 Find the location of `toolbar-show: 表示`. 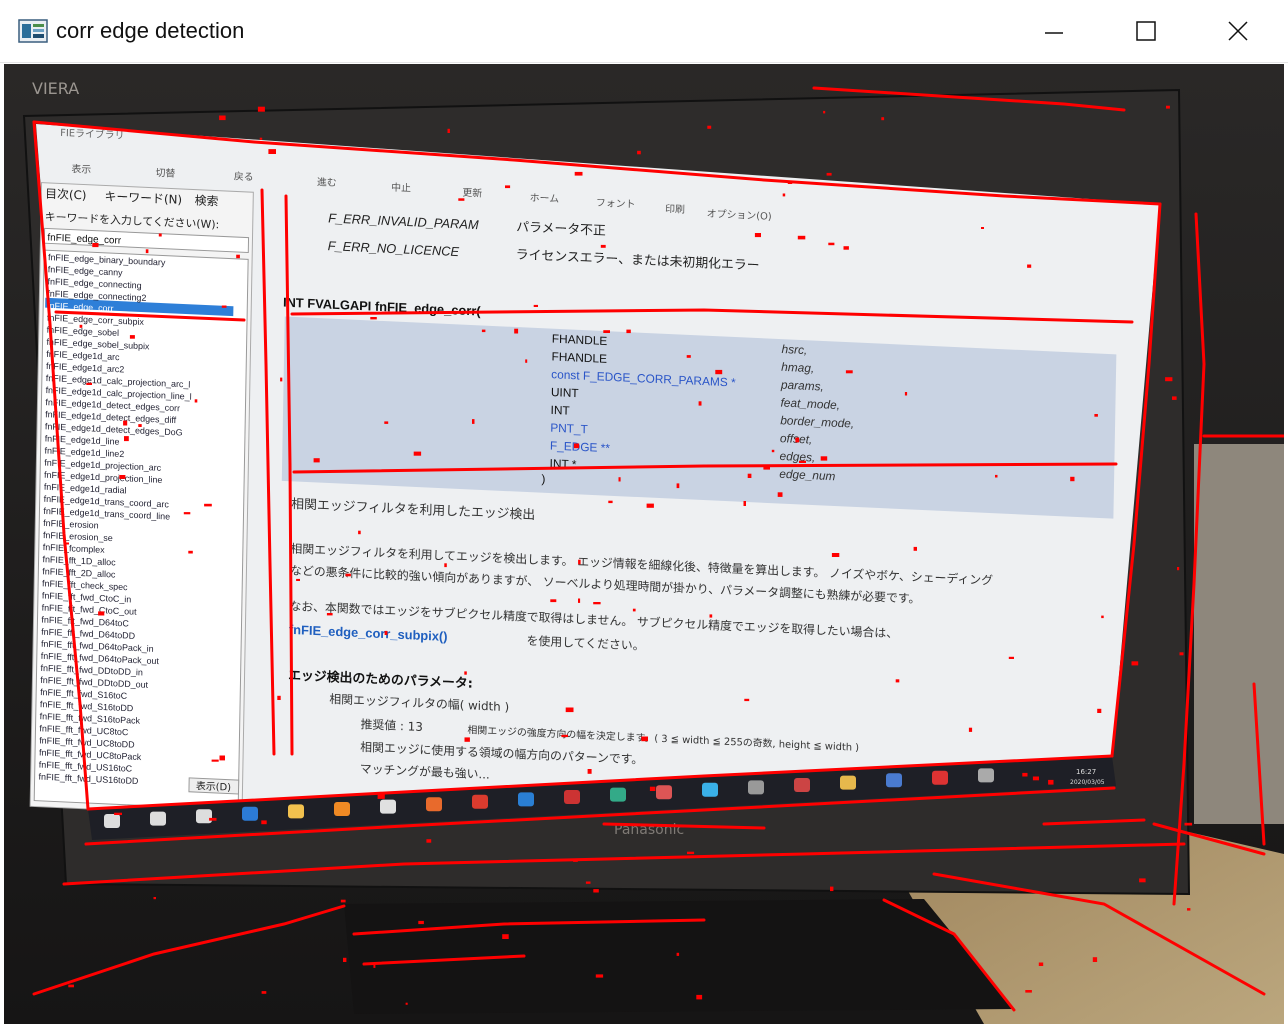

toolbar-show: 表示 is located at coordinates (81, 169).